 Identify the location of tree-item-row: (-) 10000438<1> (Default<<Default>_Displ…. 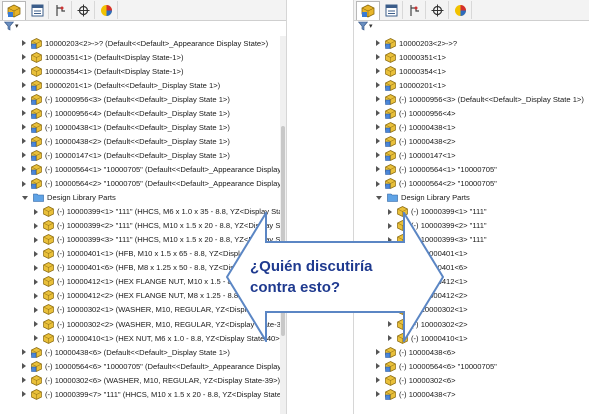
(126, 127).